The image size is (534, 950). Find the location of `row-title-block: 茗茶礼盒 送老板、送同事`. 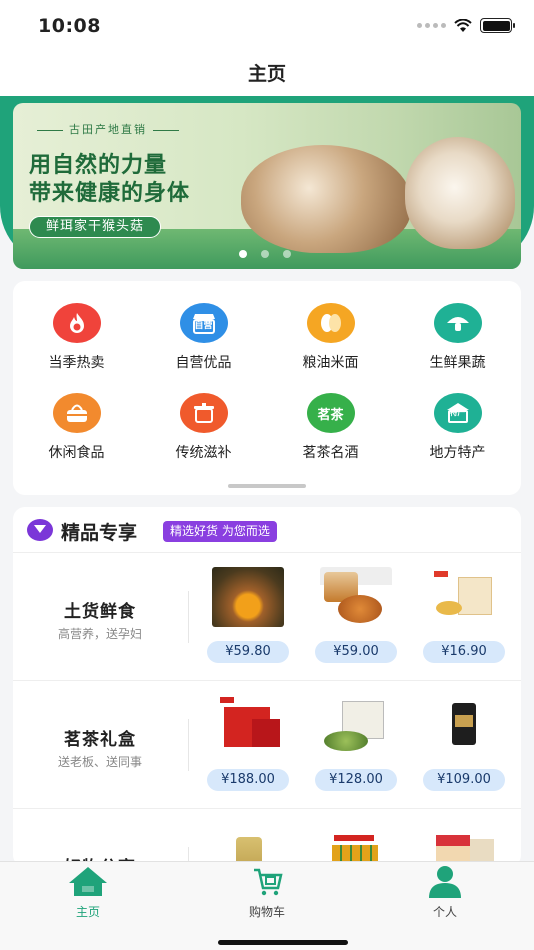

row-title-block: 茗茶礼盒 送老板、送同事 is located at coordinates (100, 747).